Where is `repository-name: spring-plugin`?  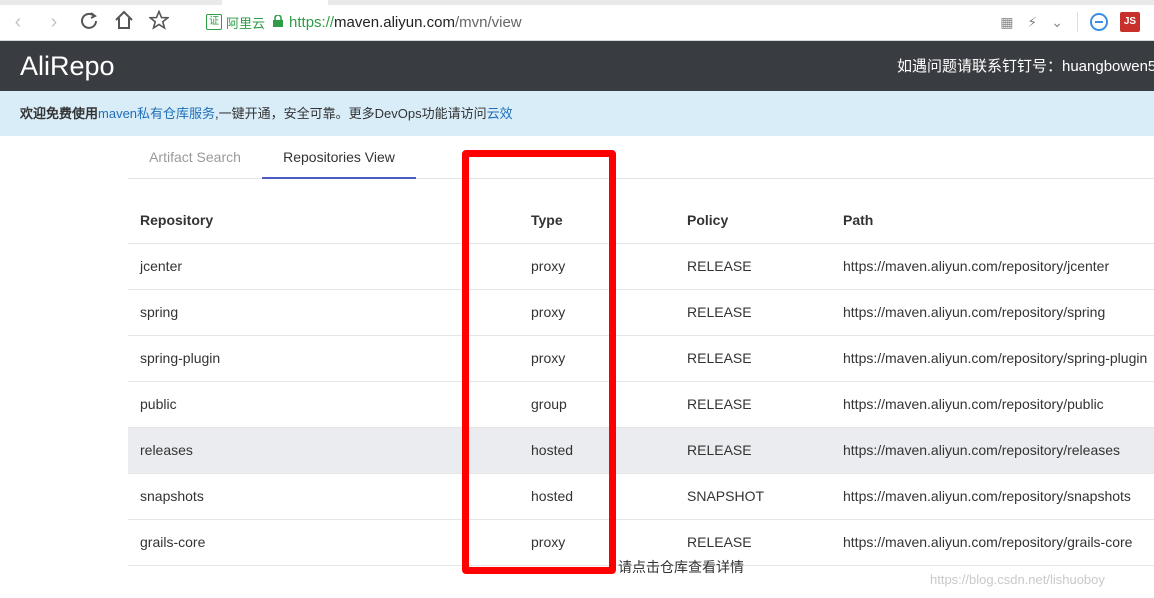 repository-name: spring-plugin is located at coordinates (329, 358).